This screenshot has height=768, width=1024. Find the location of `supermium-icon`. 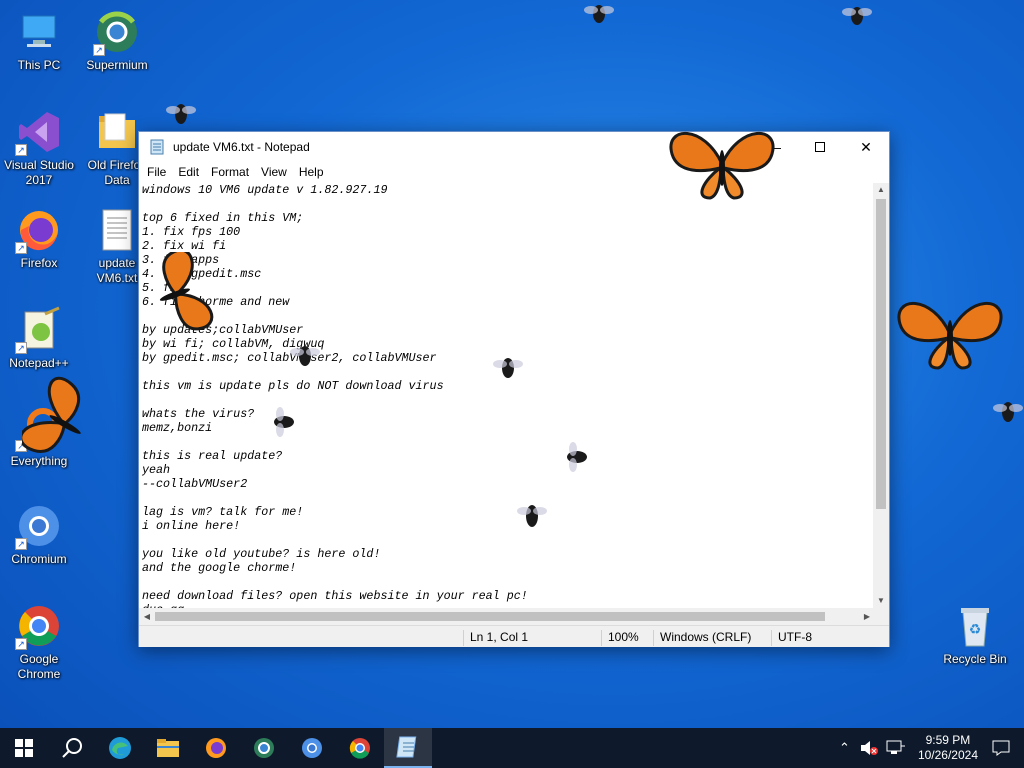

supermium-icon is located at coordinates (264, 748).